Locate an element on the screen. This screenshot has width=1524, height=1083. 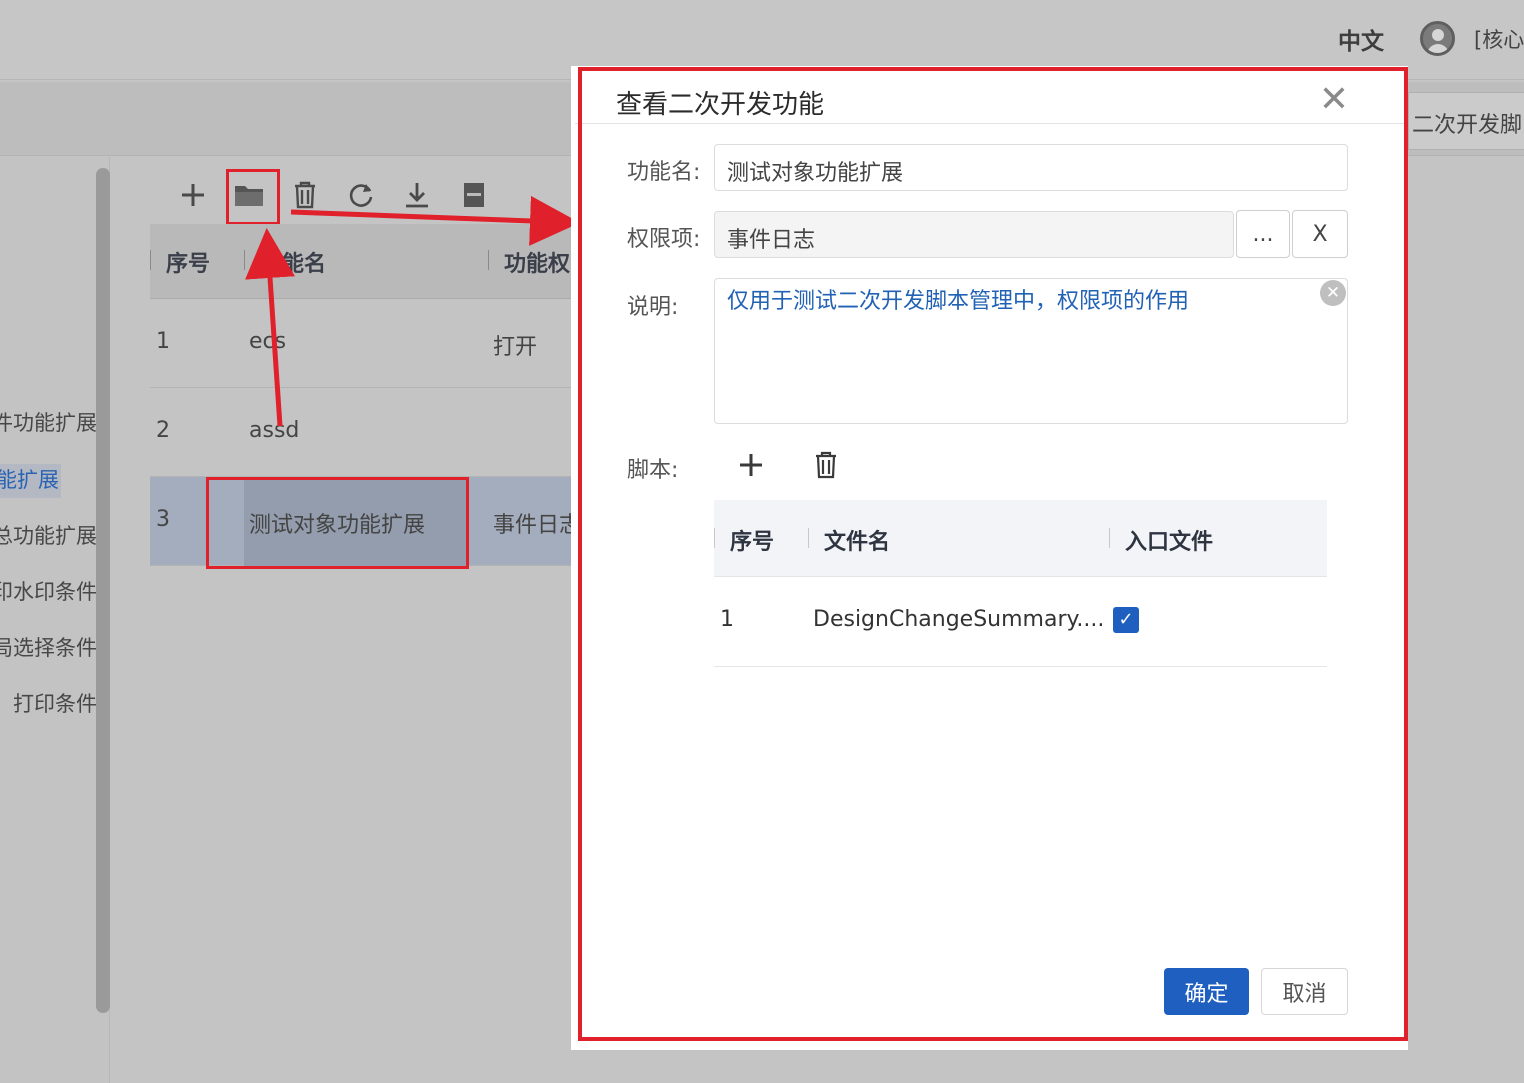
permission-clear-button: X is located at coordinates (1320, 234).